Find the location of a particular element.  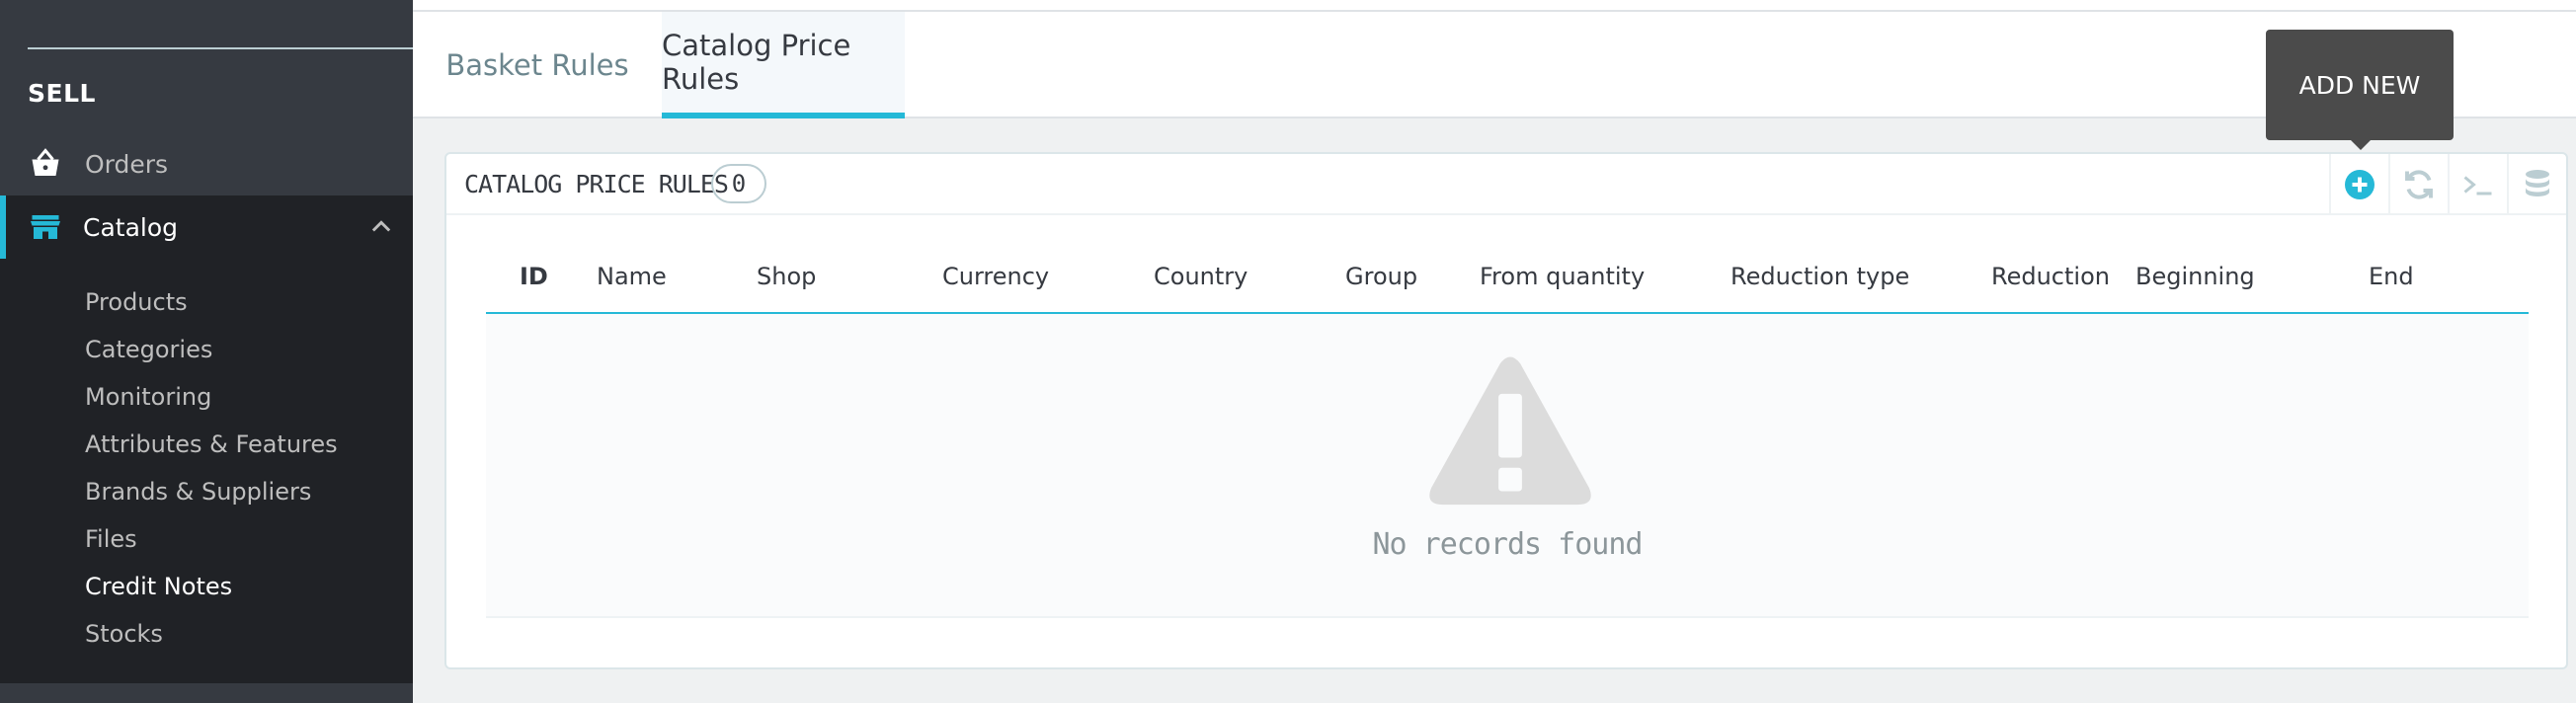

column-header-reduction: Reduction is located at coordinates (2050, 276).